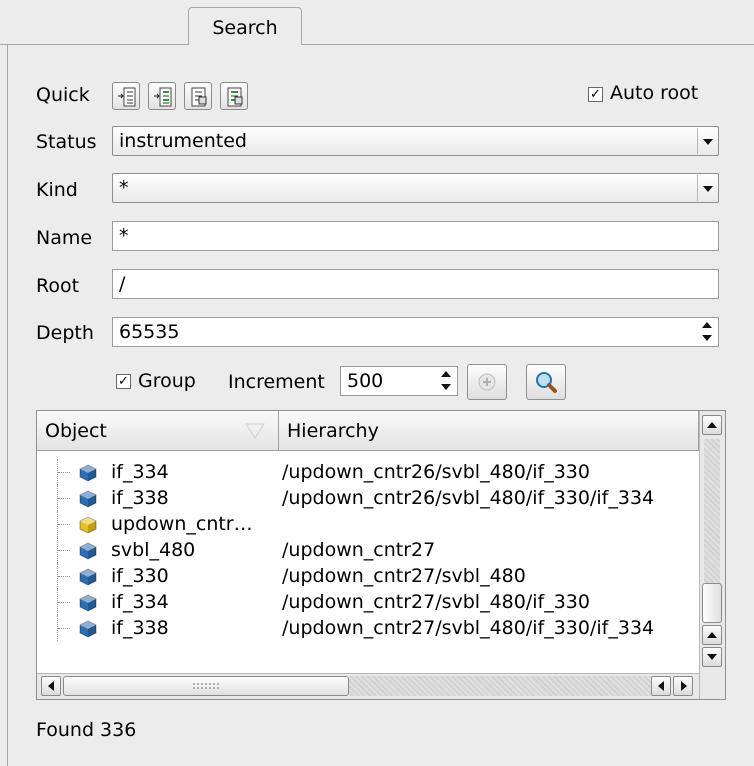 The image size is (754, 766). What do you see at coordinates (158, 431) in the screenshot?
I see `column-header-object: Object` at bounding box center [158, 431].